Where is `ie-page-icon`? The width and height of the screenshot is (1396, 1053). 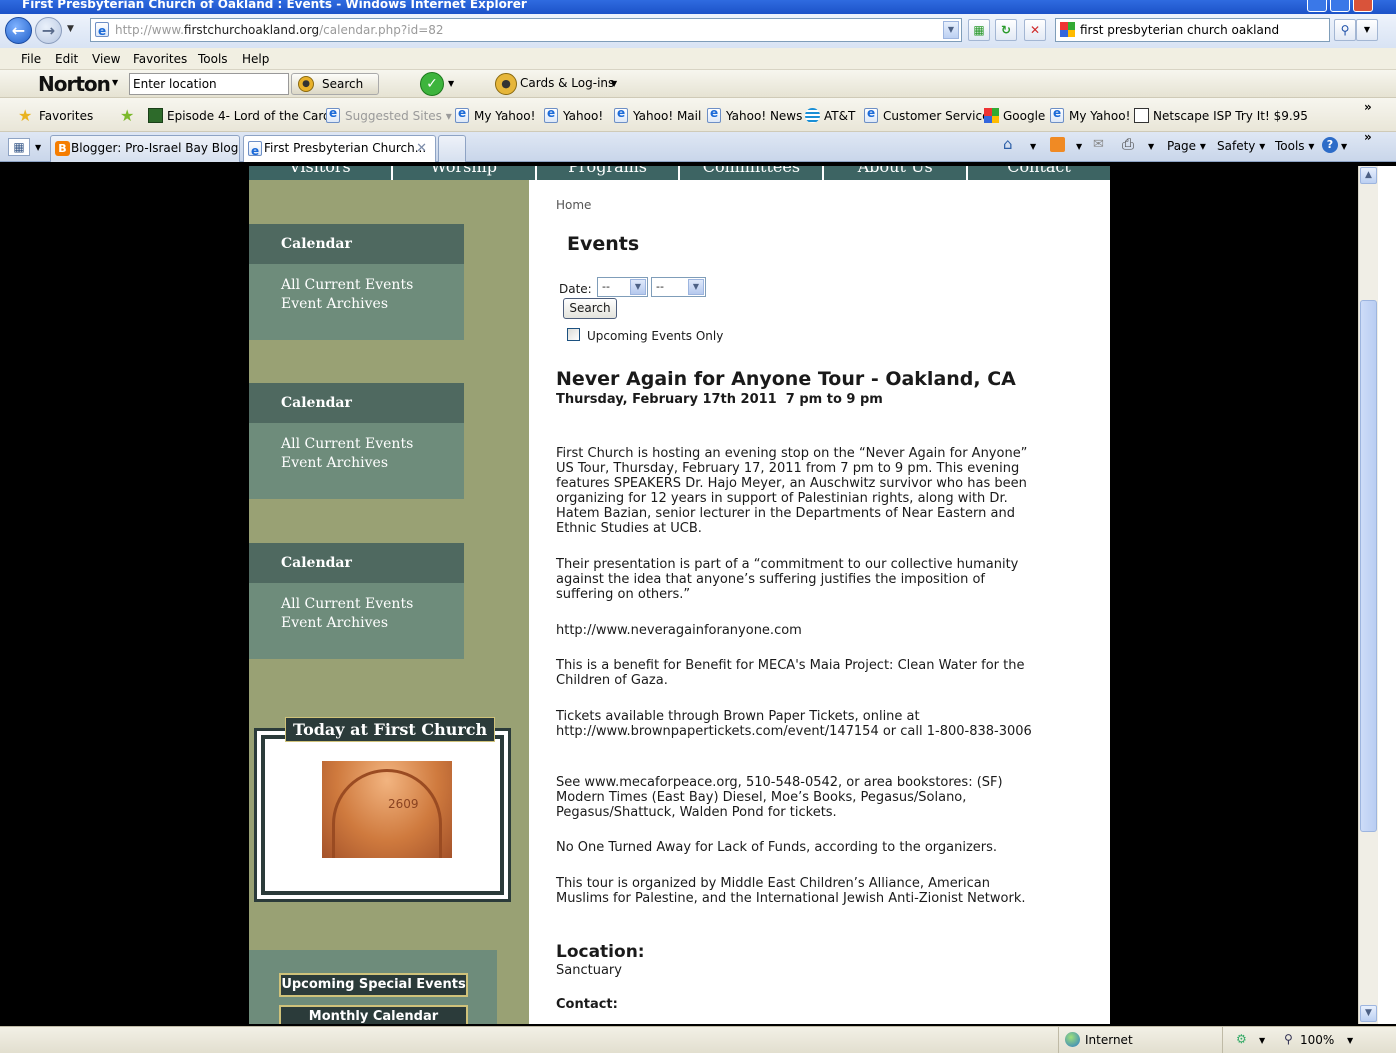 ie-page-icon is located at coordinates (333, 114).